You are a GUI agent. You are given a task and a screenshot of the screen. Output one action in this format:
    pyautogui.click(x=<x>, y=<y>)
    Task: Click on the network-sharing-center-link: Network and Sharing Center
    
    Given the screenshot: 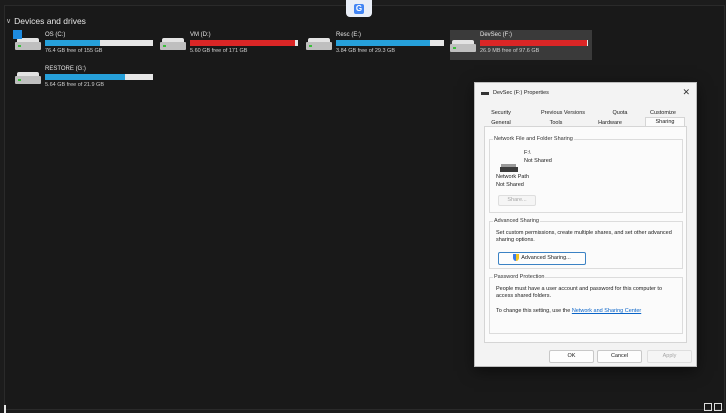 What is the action you would take?
    pyautogui.click(x=606, y=311)
    